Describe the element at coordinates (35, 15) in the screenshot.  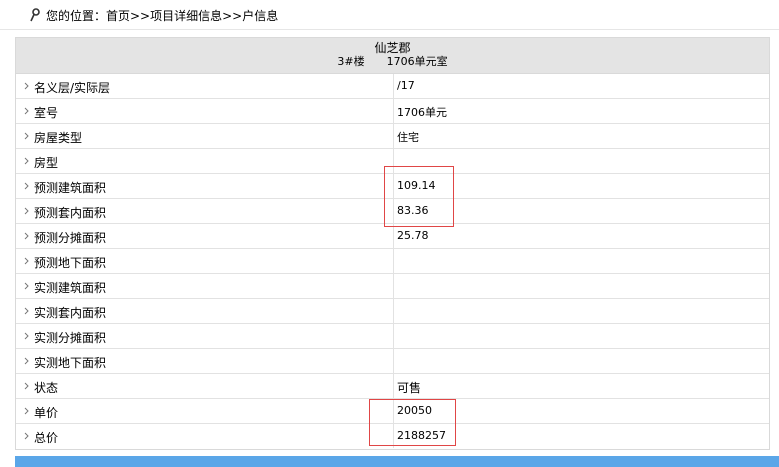
I see `location-pin-icon` at that location.